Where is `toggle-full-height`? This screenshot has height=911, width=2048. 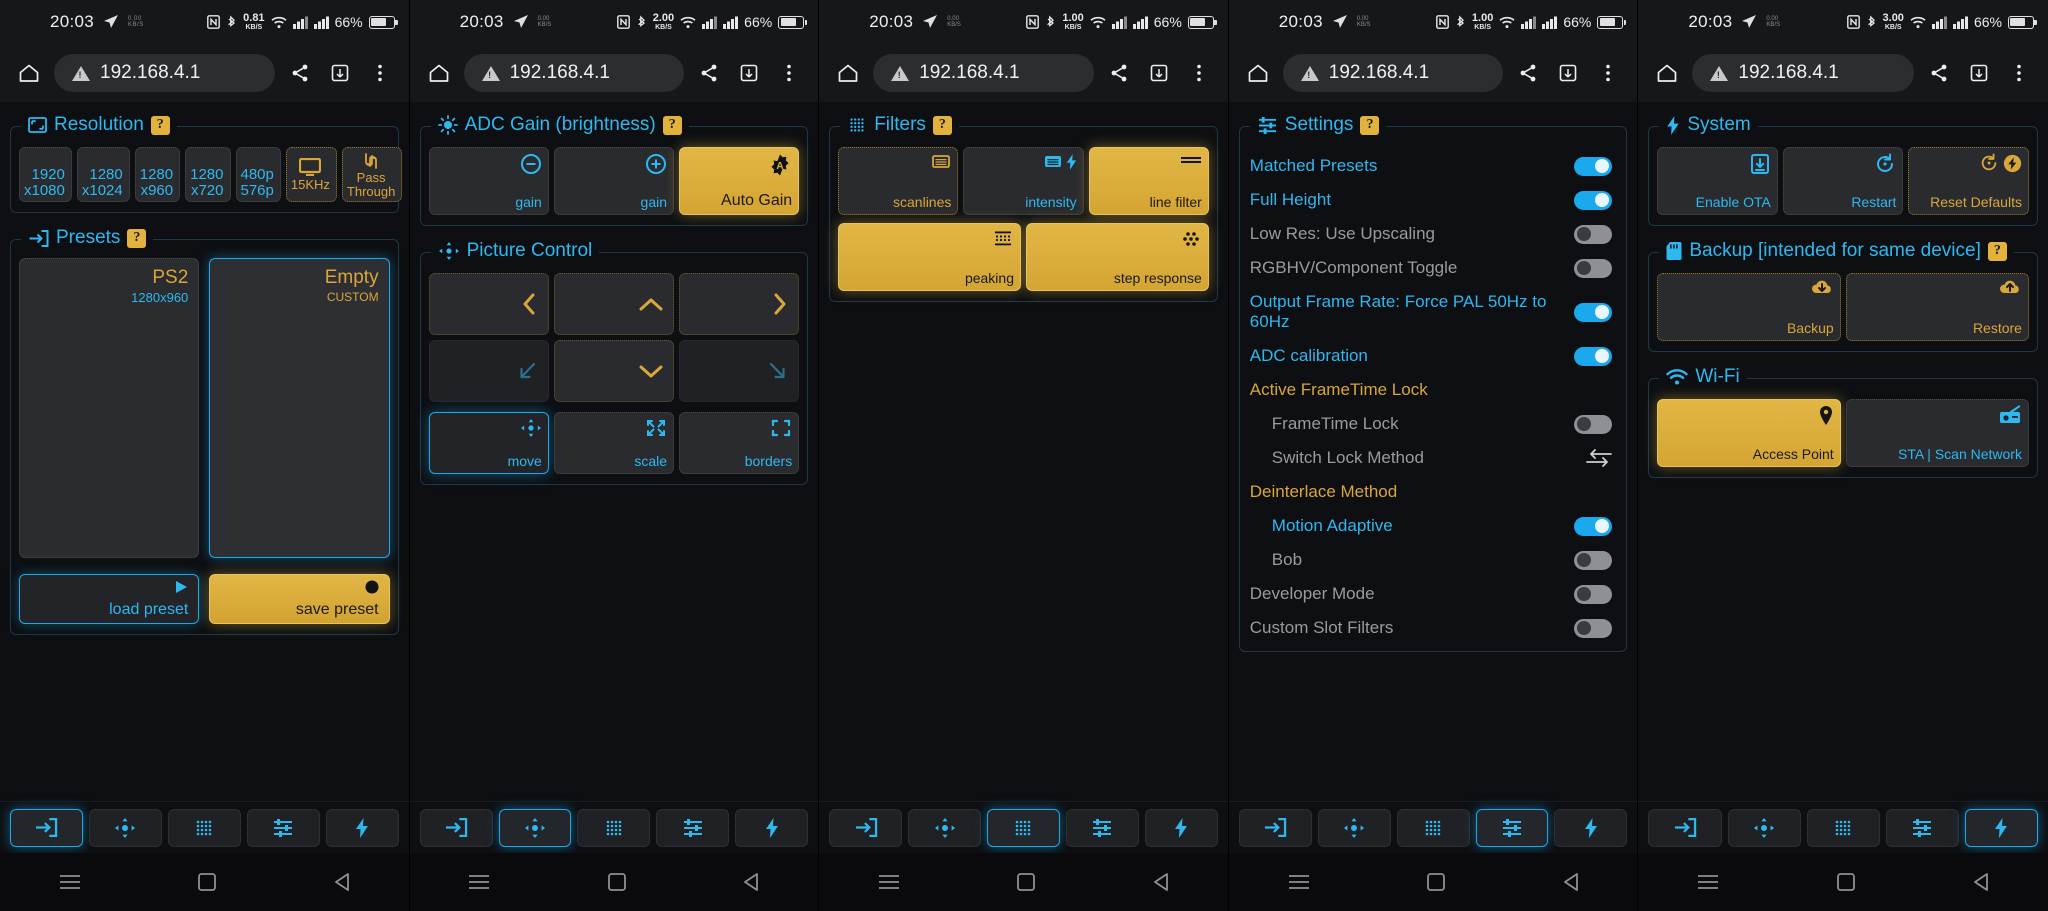
toggle-full-height is located at coordinates (1593, 200).